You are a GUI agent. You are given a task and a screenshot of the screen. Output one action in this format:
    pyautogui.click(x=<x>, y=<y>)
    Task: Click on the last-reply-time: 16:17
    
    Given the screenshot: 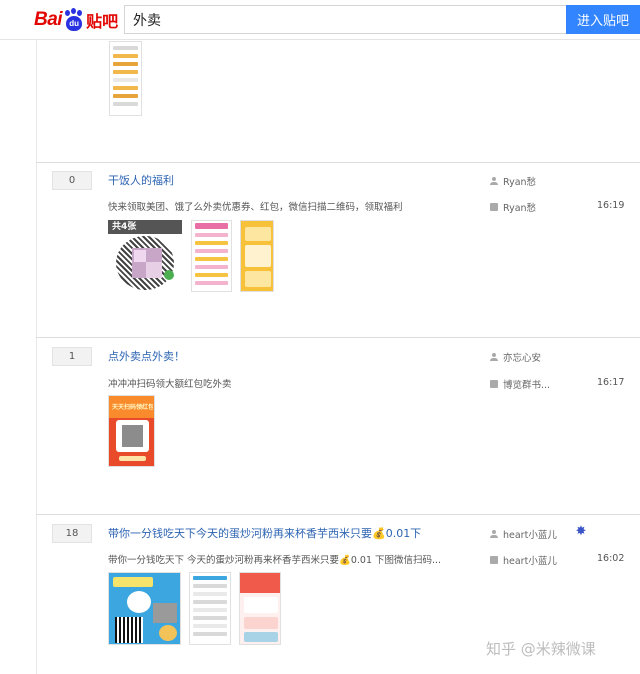 What is the action you would take?
    pyautogui.click(x=611, y=382)
    